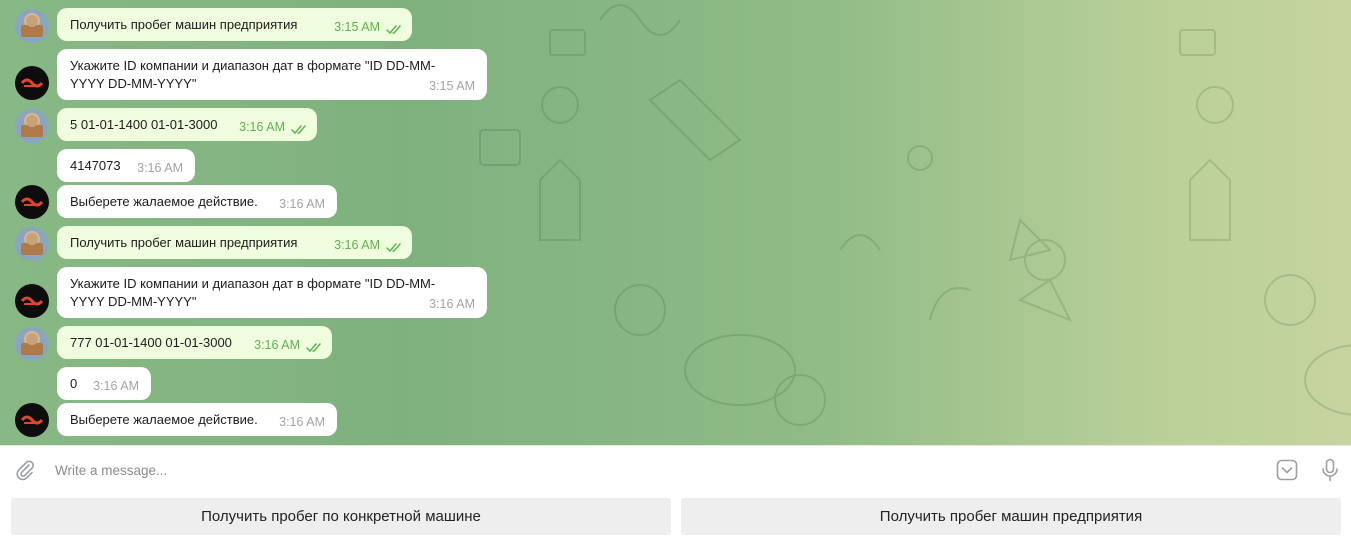 Image resolution: width=1351 pixels, height=538 pixels. Describe the element at coordinates (645, 470) in the screenshot. I see `message-input` at that location.